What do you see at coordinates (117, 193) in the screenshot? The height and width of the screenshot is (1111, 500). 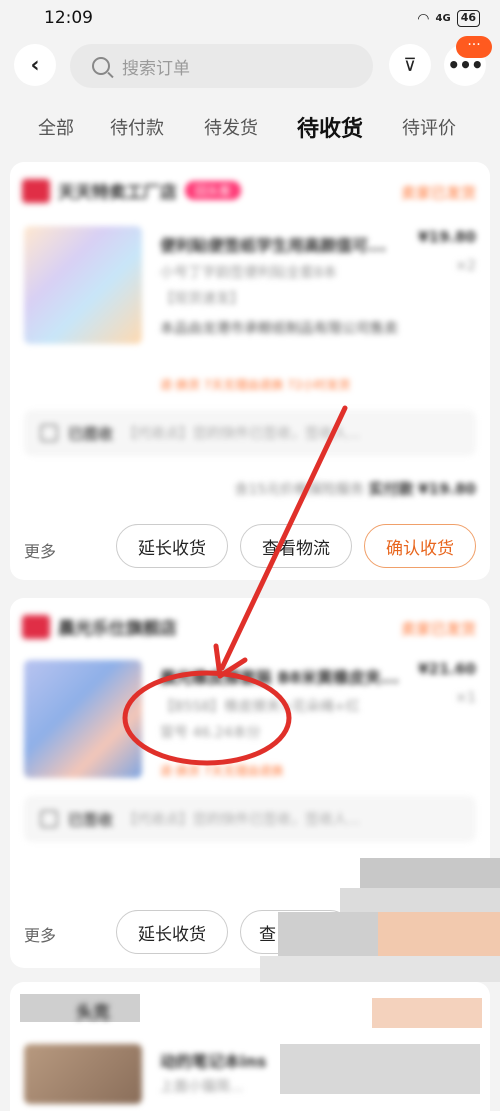 I see `shop-name: 天天特卖工厂店` at bounding box center [117, 193].